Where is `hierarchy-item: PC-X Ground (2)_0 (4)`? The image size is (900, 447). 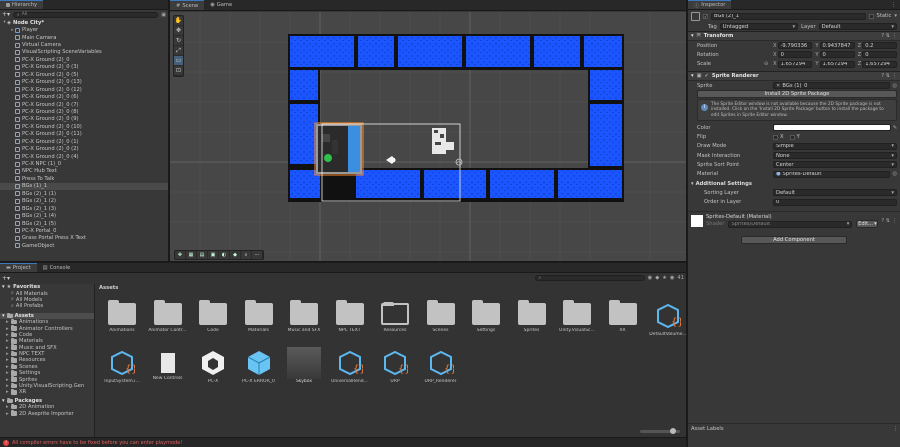 hierarchy-item: PC-X Ground (2)_0 (4) is located at coordinates (84, 156).